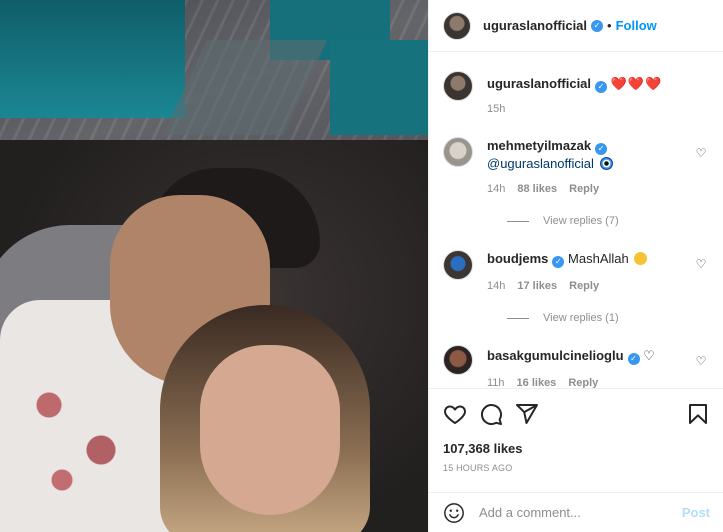 Image resolution: width=723 pixels, height=532 pixels. Describe the element at coordinates (527, 414) in the screenshot. I see `share-paper-plane-icon` at that location.